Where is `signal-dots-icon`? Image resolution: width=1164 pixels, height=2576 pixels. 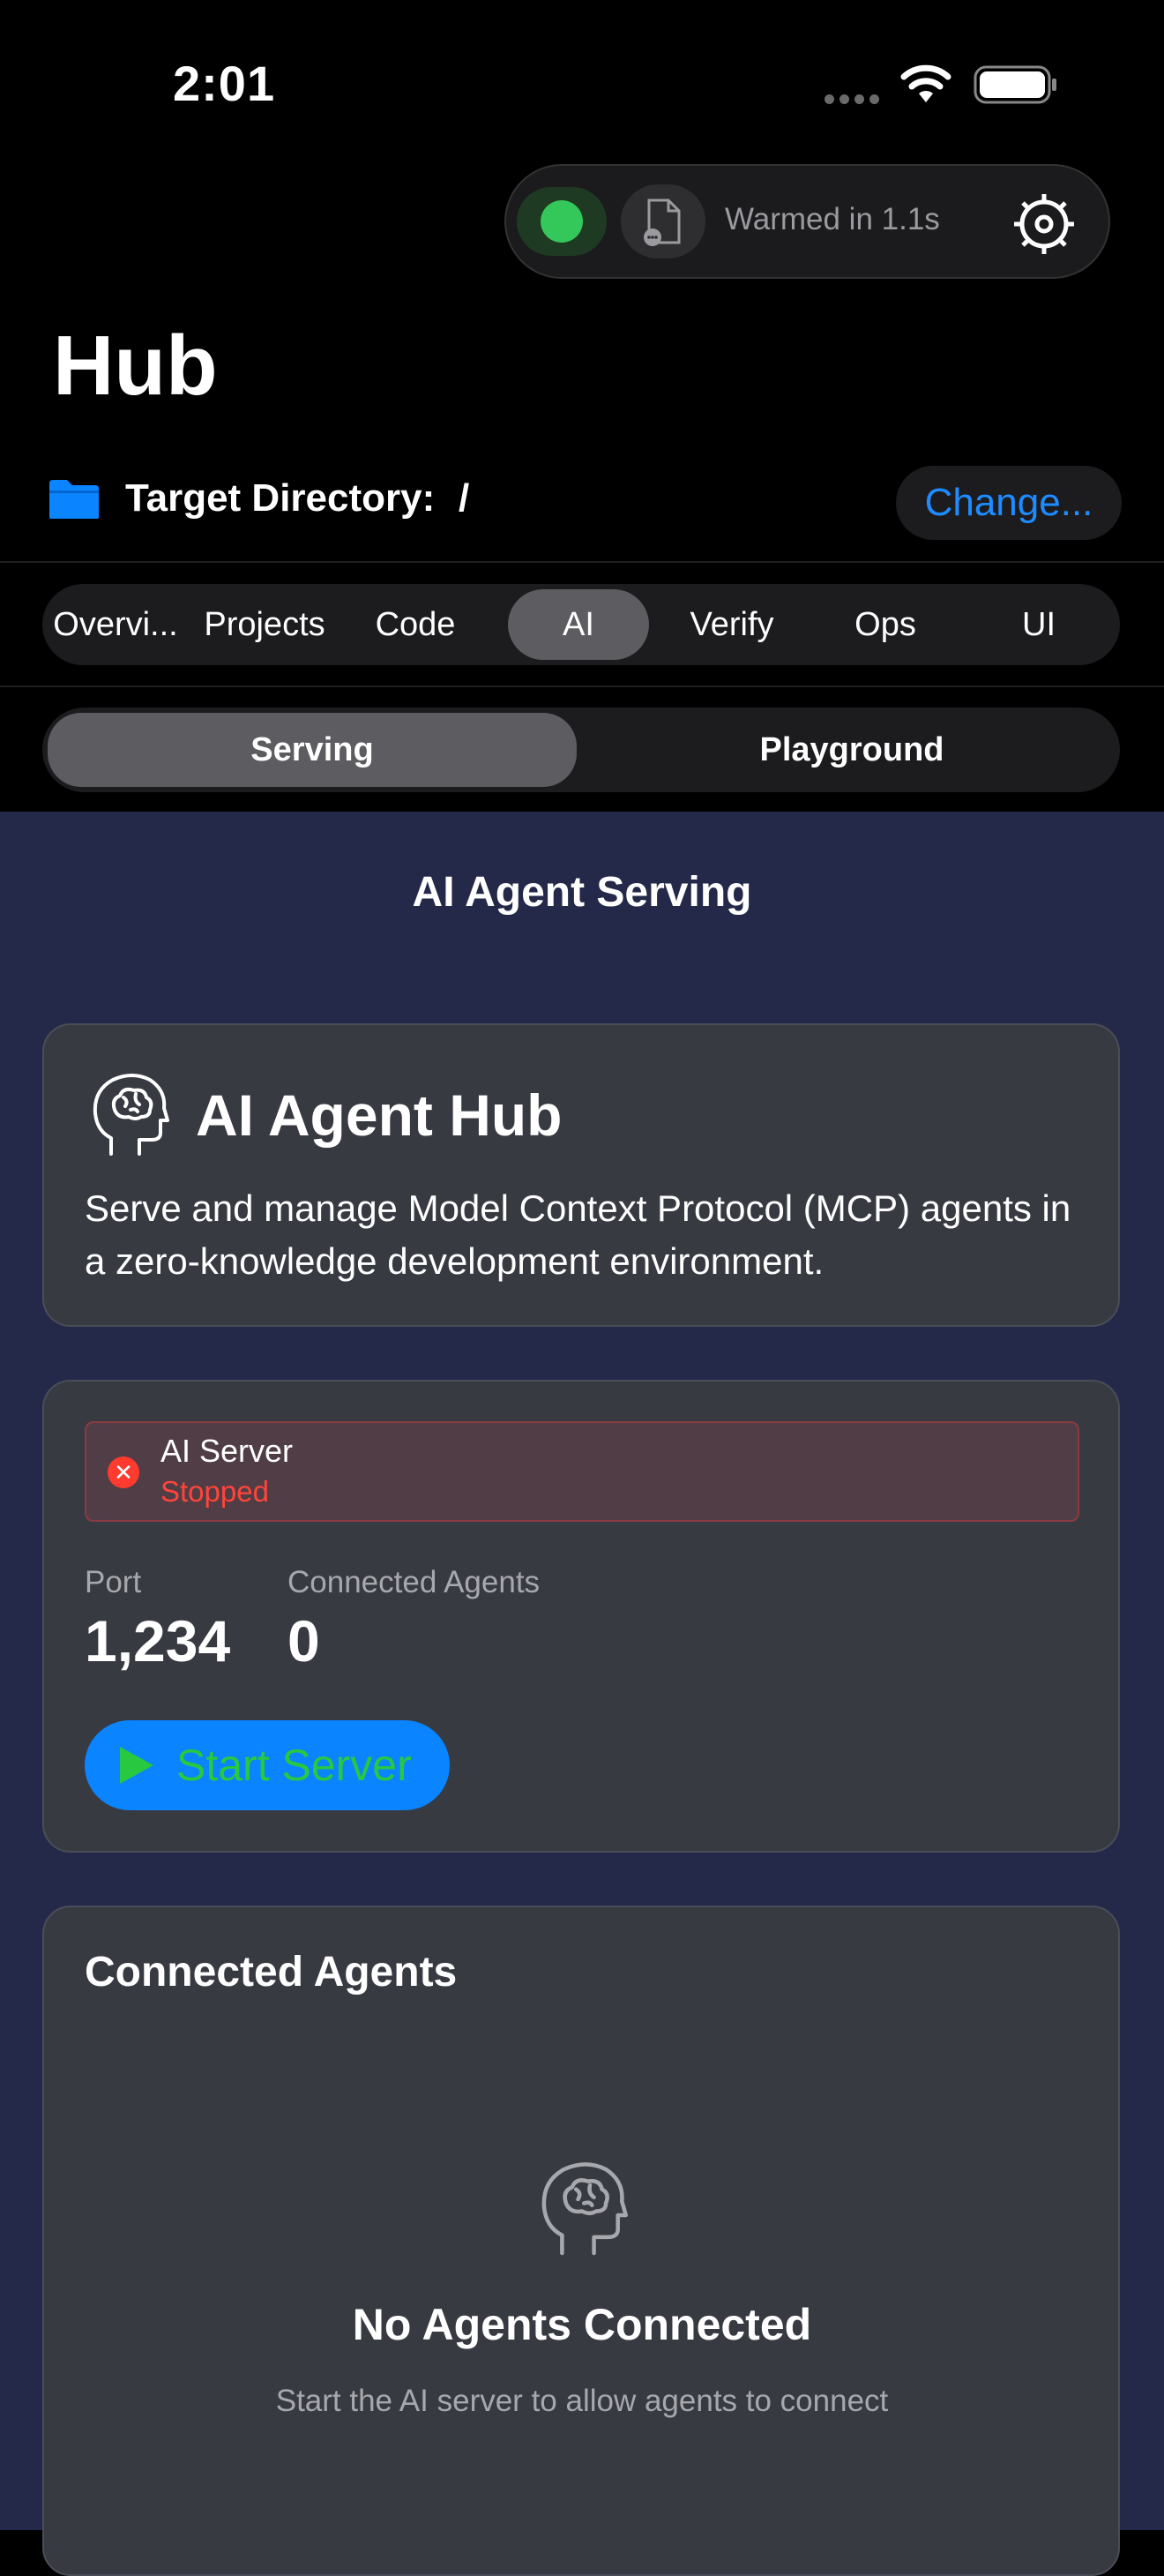
signal-dots-icon is located at coordinates (855, 99).